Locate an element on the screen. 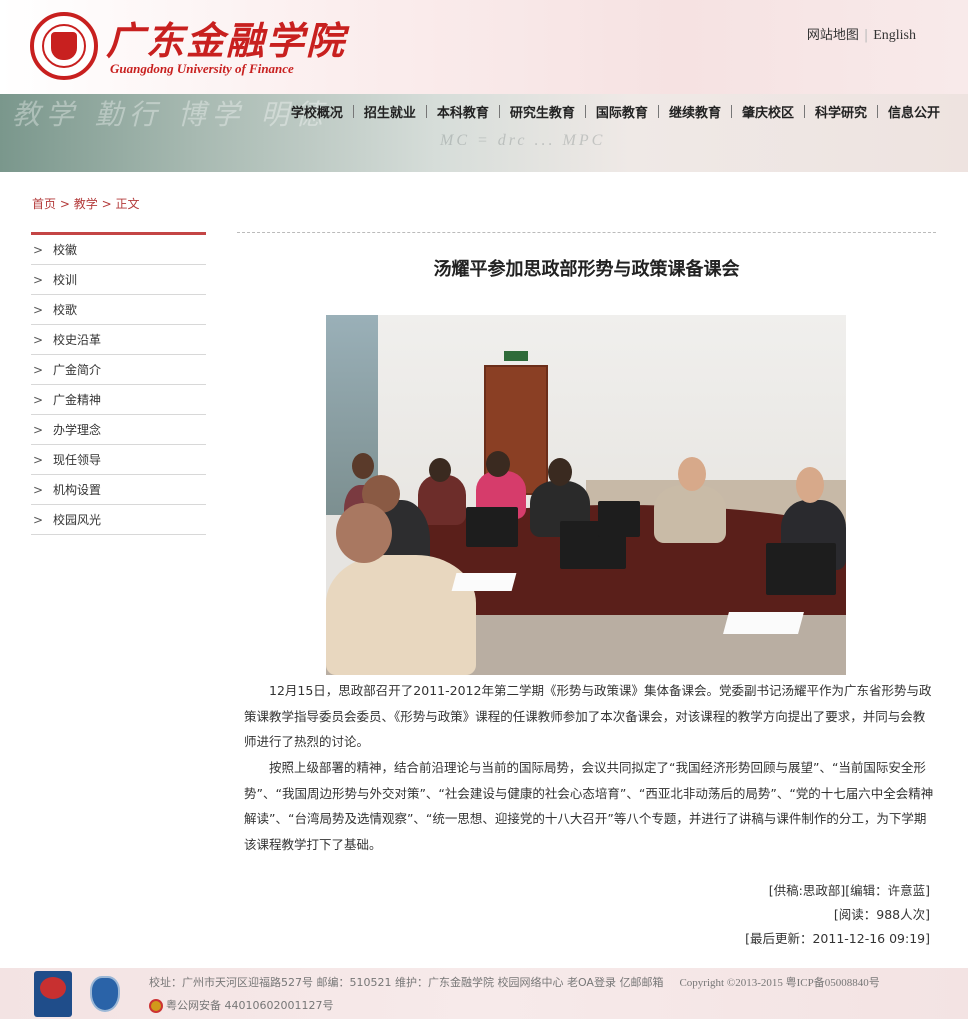 Image resolution: width=968 pixels, height=1019 pixels. sidebar-item-label: 校园风光 is located at coordinates (77, 520).